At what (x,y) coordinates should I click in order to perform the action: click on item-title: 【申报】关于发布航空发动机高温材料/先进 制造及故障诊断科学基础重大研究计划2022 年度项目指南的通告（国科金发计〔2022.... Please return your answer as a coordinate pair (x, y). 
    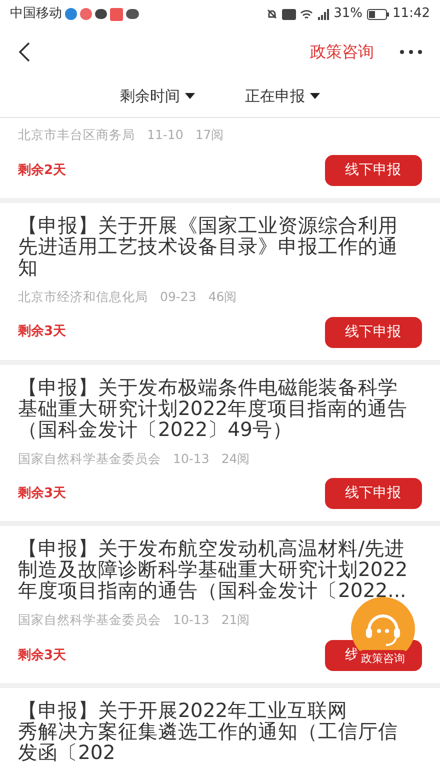
    Looking at the image, I should click on (213, 570).